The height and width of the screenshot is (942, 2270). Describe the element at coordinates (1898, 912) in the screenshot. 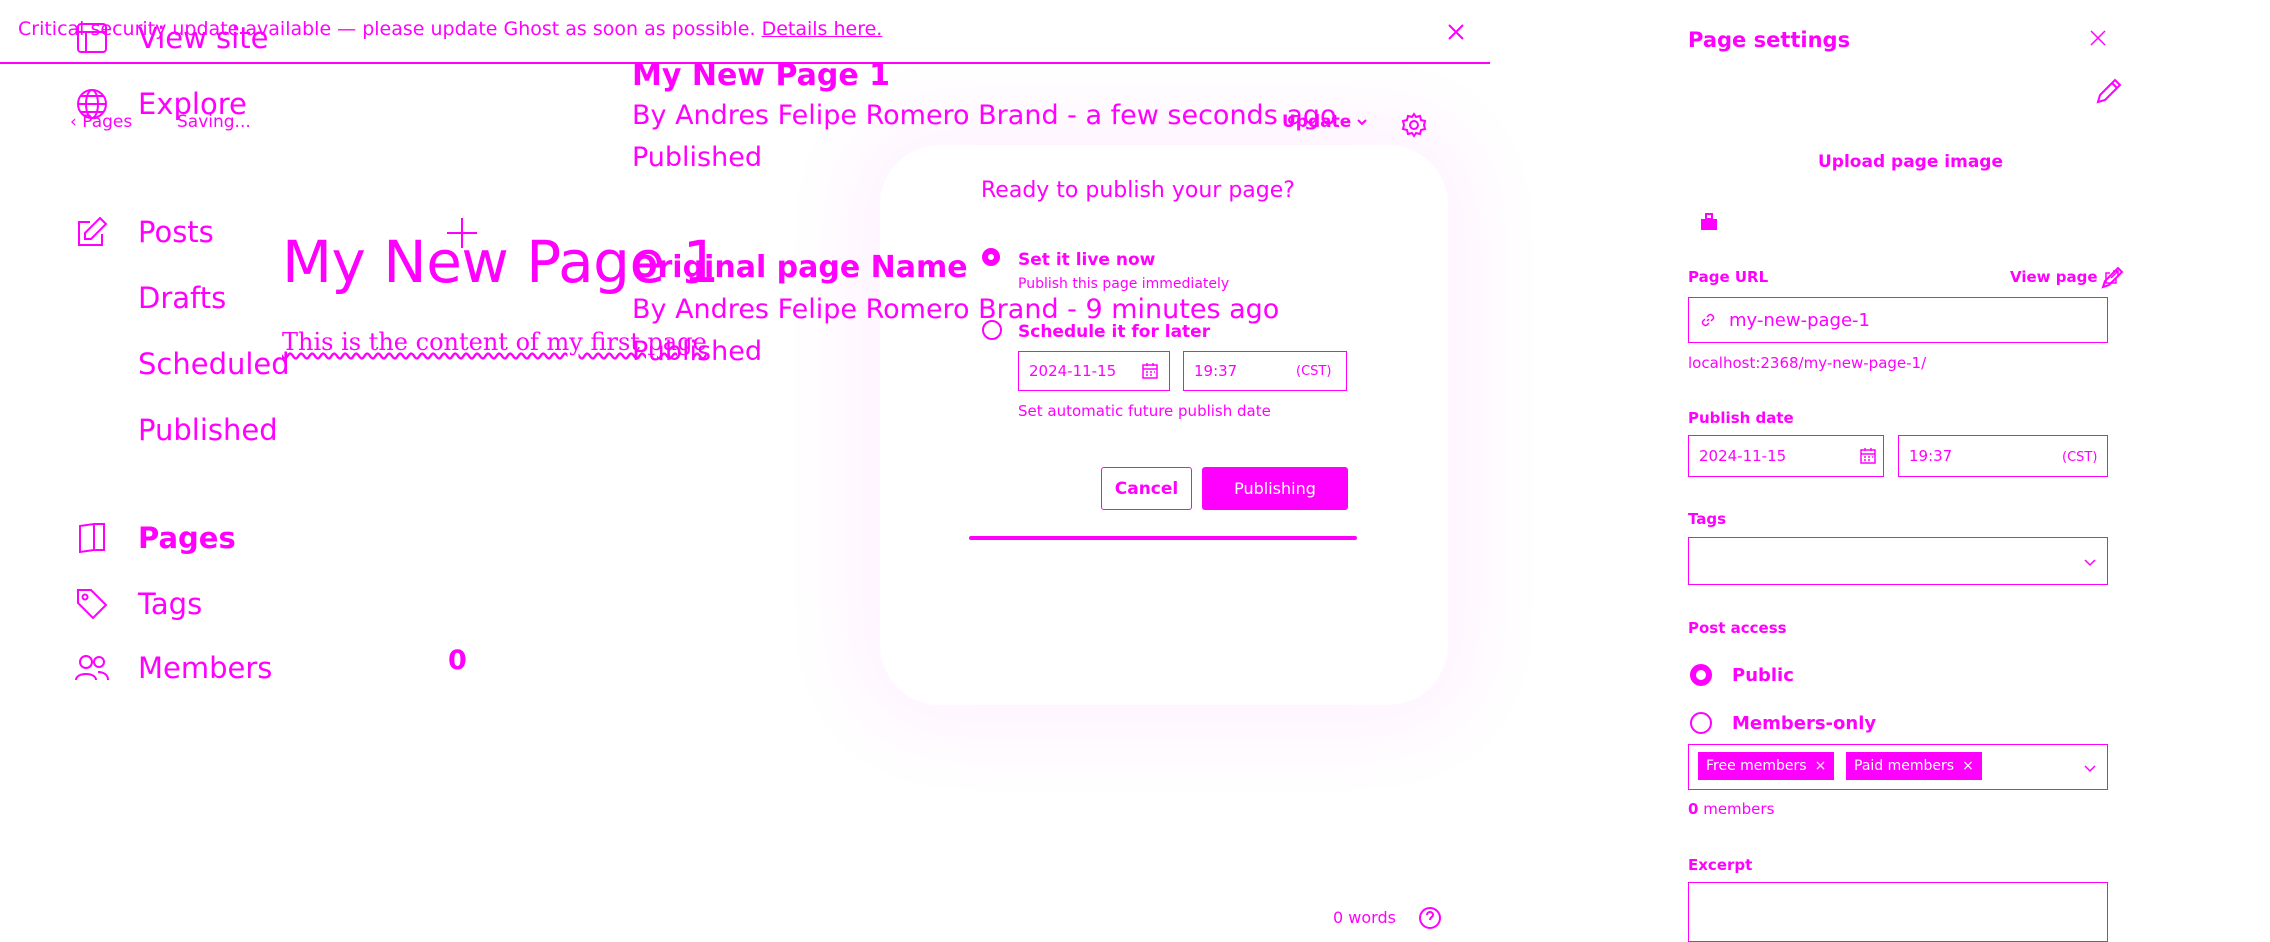

I see `excerpt-textarea` at that location.